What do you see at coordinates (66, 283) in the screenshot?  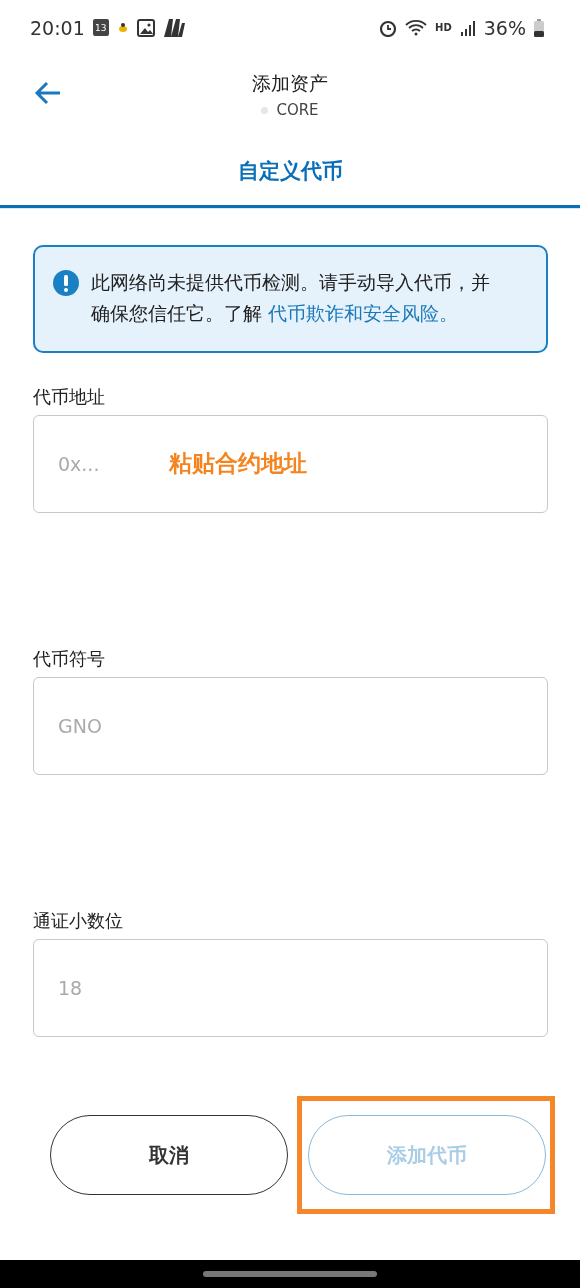 I see `exclamation-icon` at bounding box center [66, 283].